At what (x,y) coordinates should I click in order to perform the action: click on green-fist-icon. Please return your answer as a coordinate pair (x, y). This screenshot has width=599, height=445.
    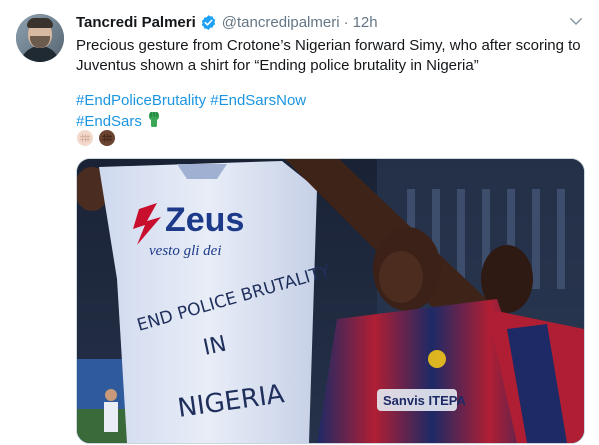
    Looking at the image, I should click on (153, 119).